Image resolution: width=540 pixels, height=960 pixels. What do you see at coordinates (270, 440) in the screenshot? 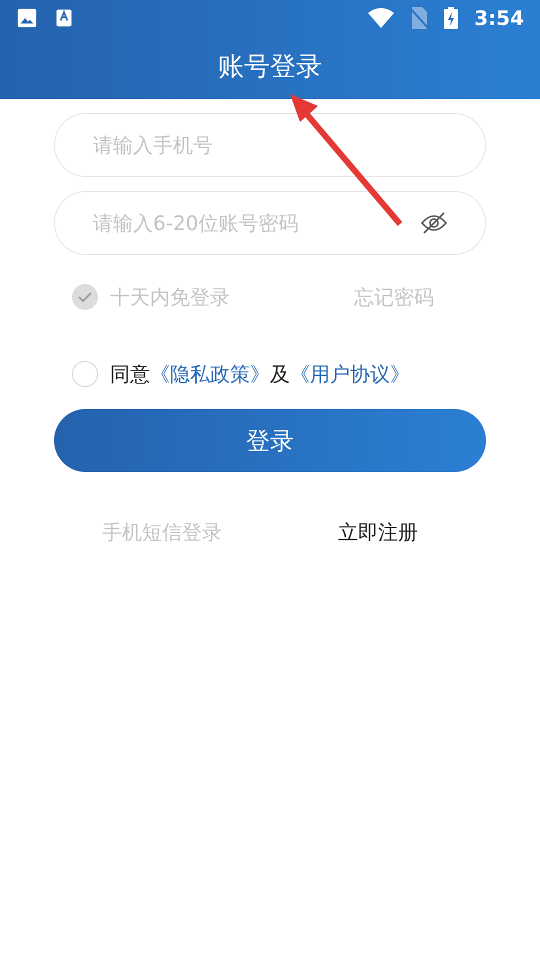
I see `login-button: 登录` at bounding box center [270, 440].